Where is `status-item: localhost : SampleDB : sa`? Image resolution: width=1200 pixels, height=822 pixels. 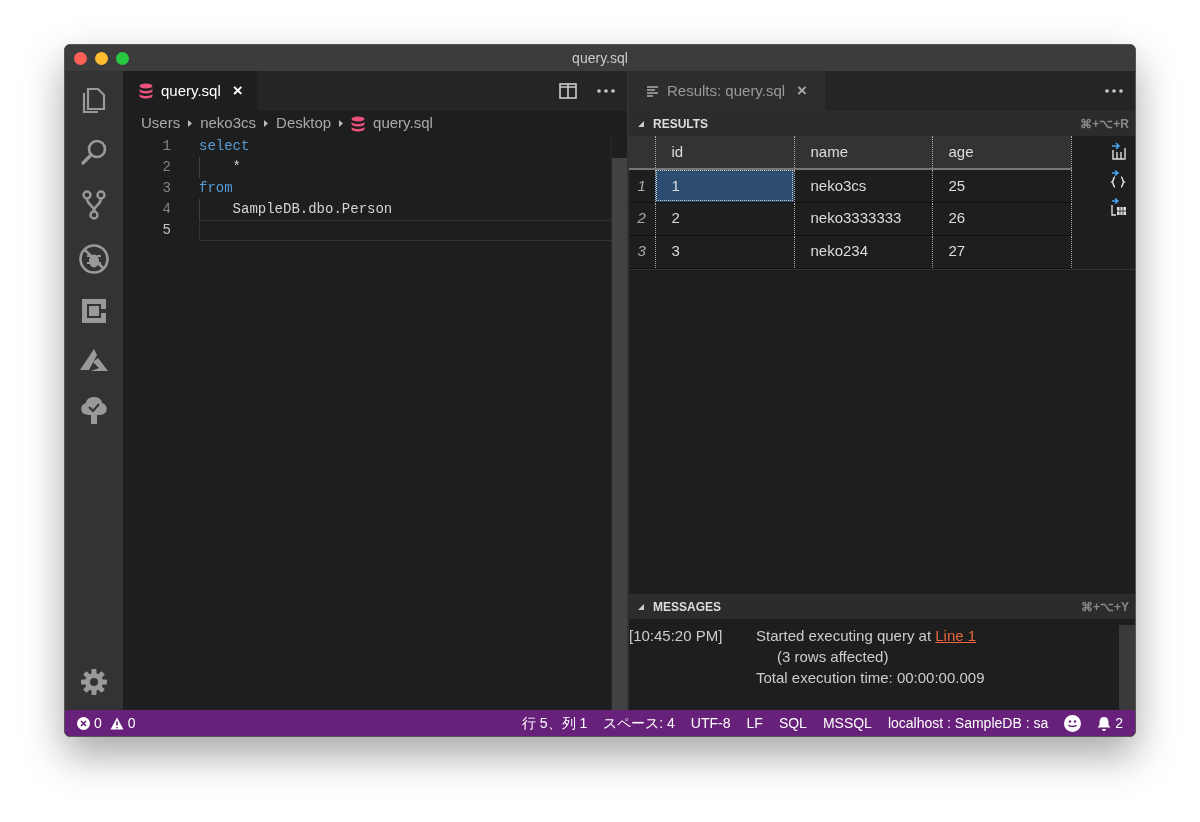 status-item: localhost : SampleDB : sa is located at coordinates (968, 723).